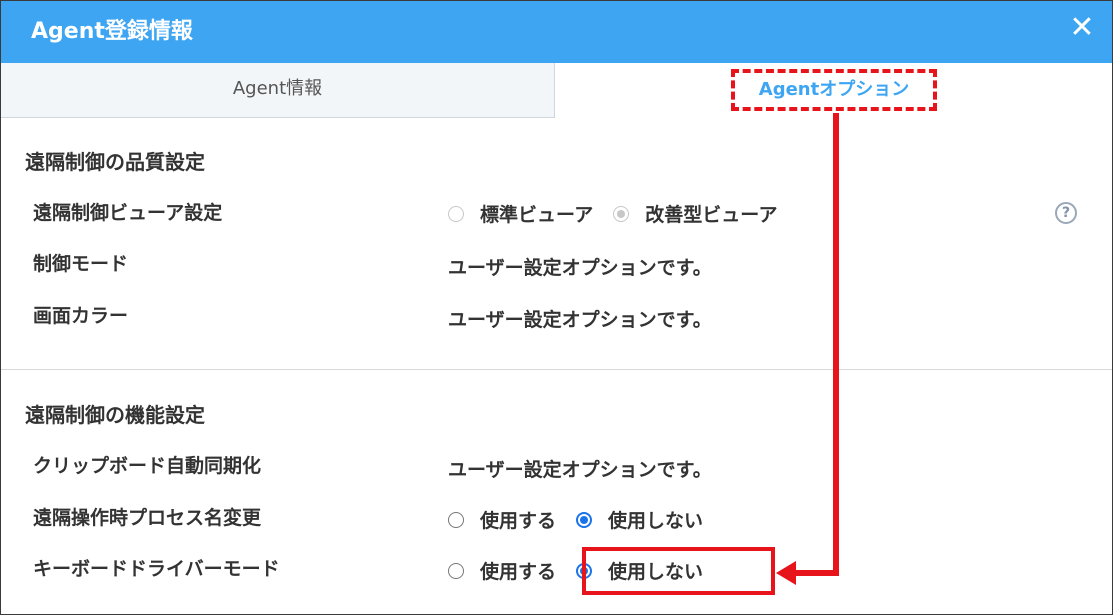 This screenshot has height=615, width=1113. I want to click on annotation-arrow-vertical, so click(836, 344).